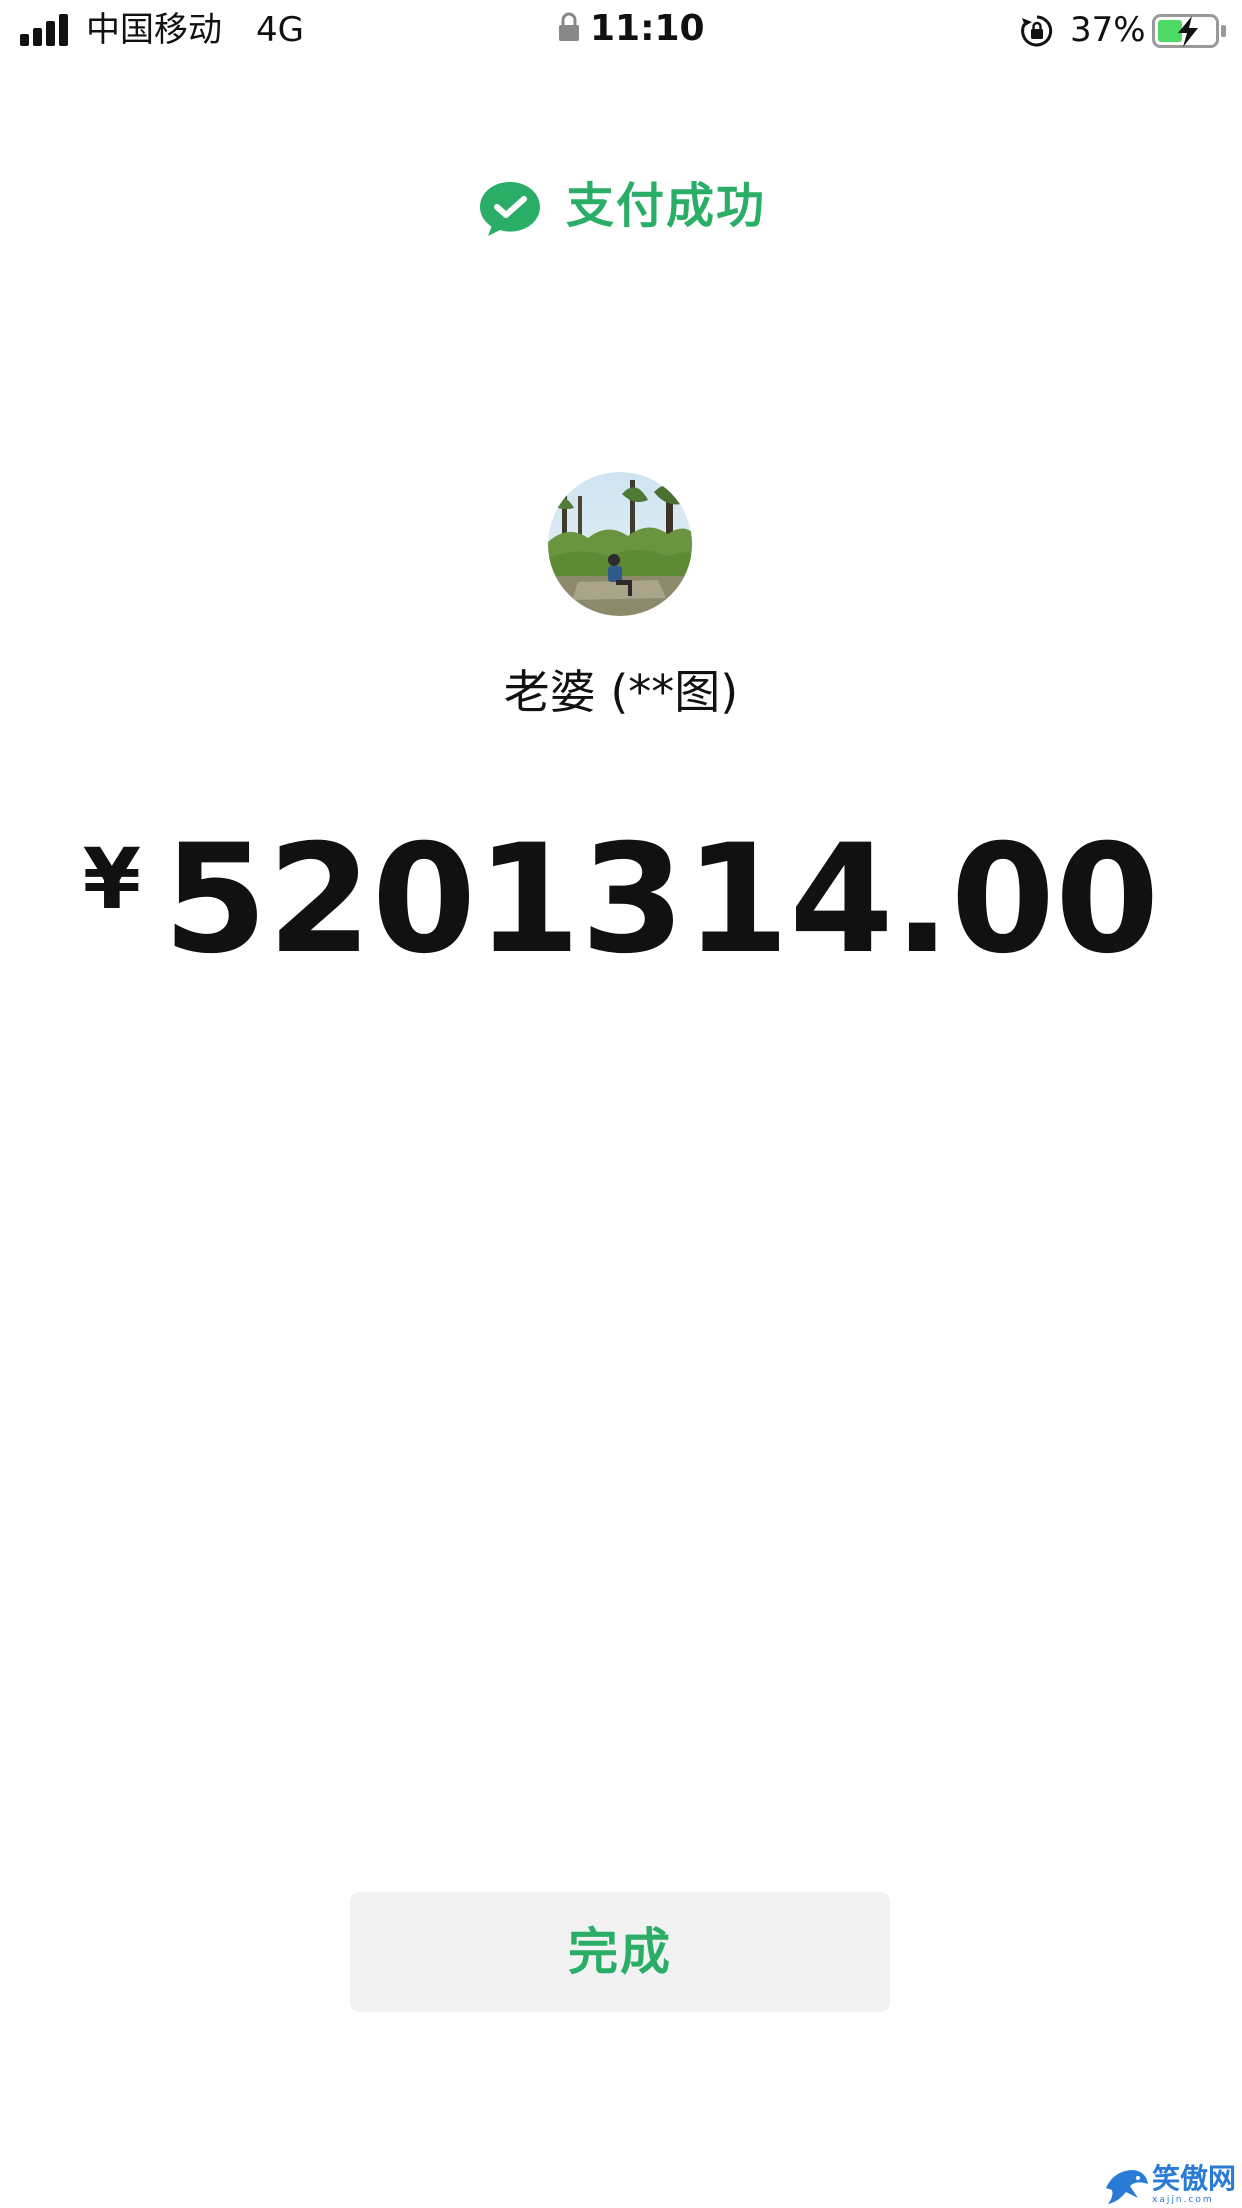 The width and height of the screenshot is (1242, 2208). I want to click on avatar-photo, so click(620, 544).